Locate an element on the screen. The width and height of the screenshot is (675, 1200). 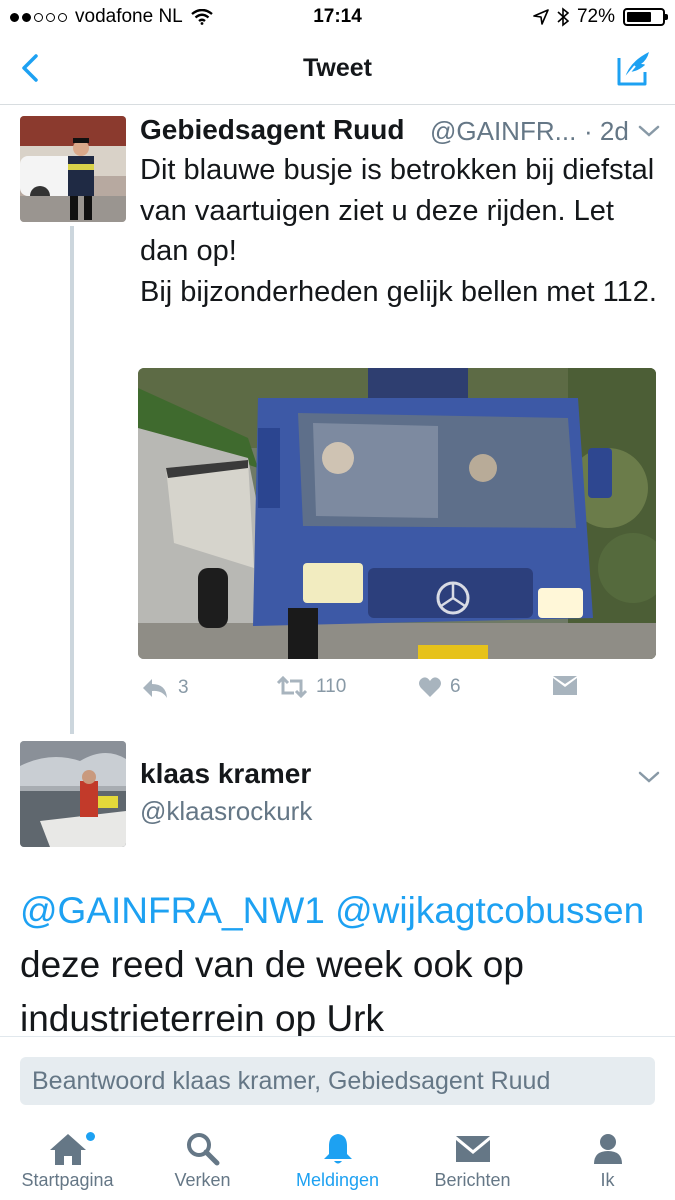
status-bar: vodafone NL 17:14 72% is located at coordinates (337, 17).